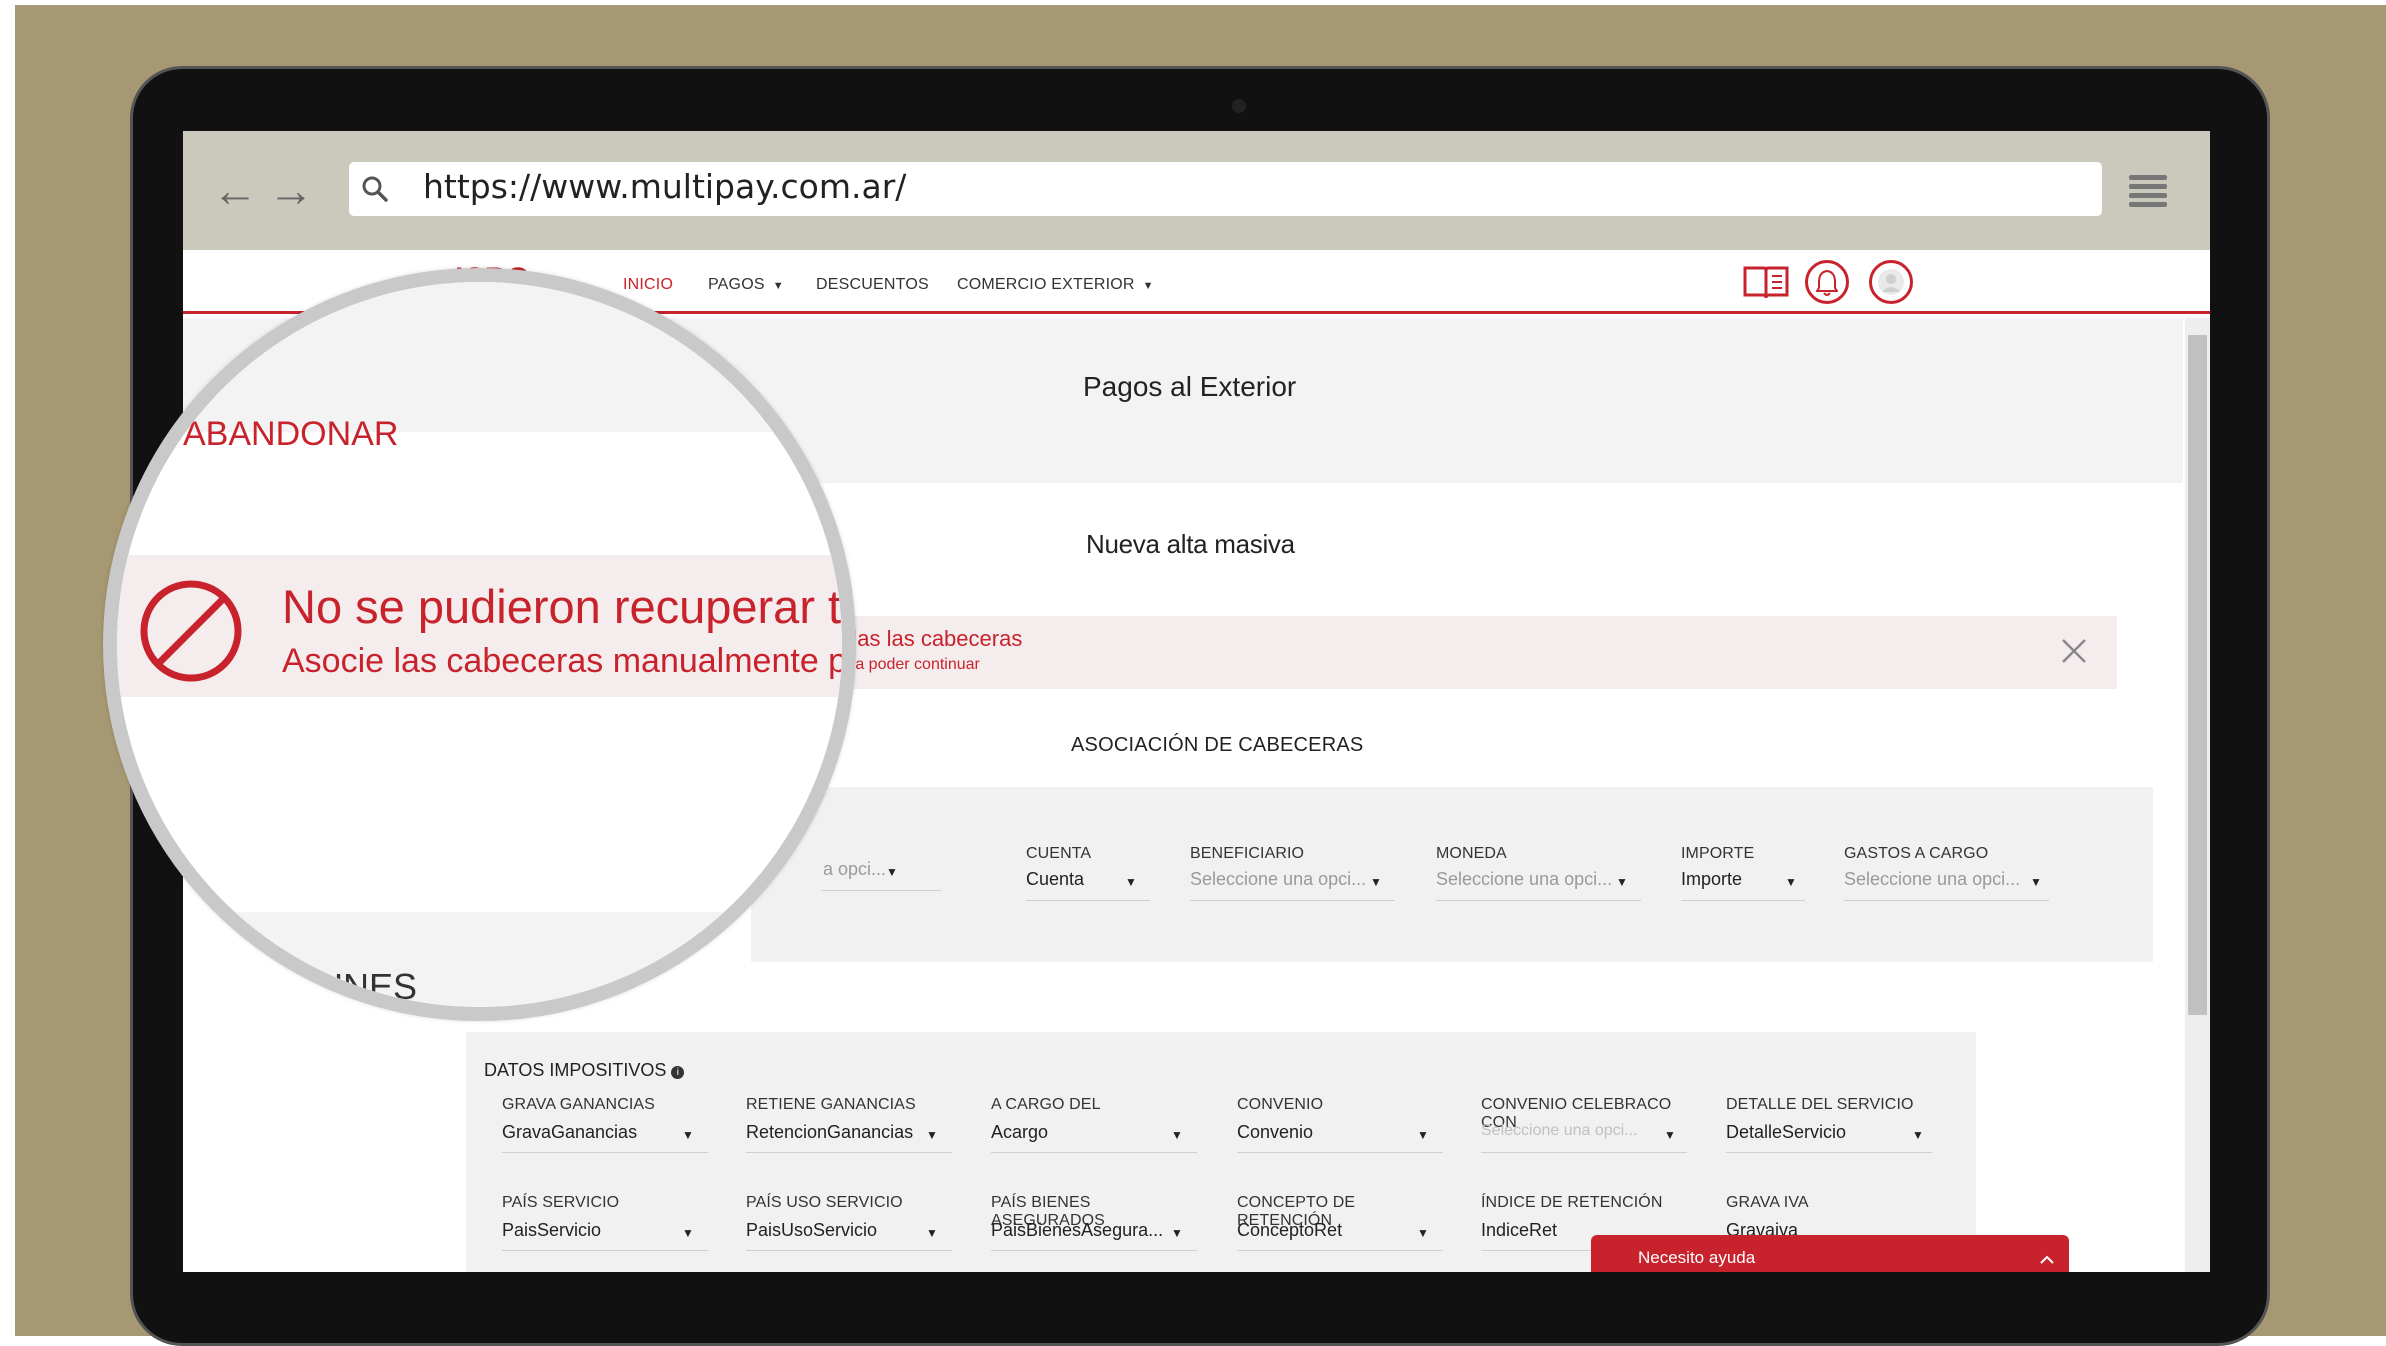 This screenshot has width=2386, height=1346. Describe the element at coordinates (1751, 874) in the screenshot. I see `assoc-field-importe: IMPORTE Importe ▼` at that location.